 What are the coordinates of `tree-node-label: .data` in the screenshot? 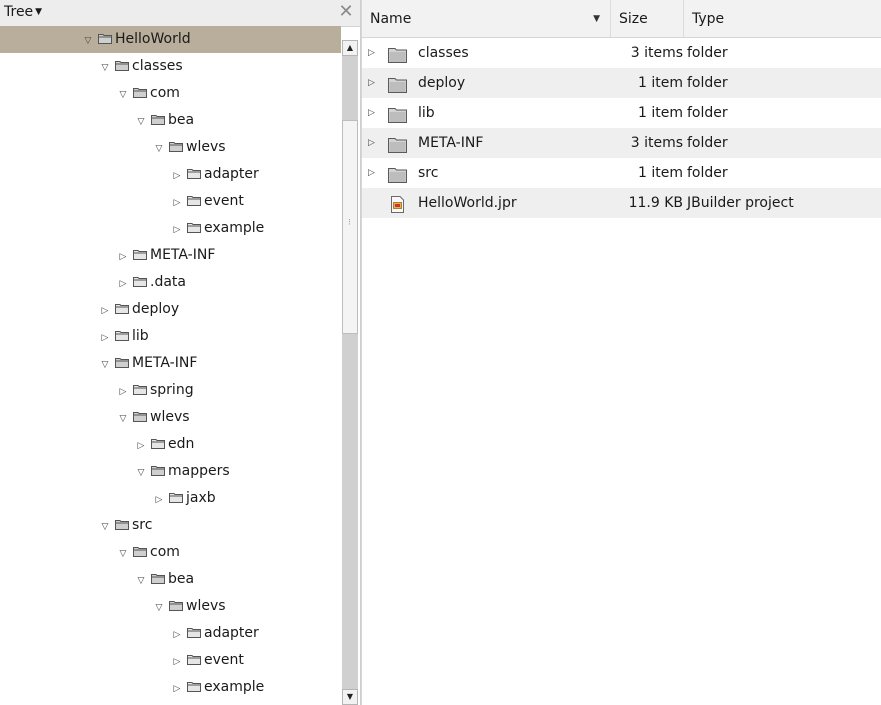 It's located at (168, 282).